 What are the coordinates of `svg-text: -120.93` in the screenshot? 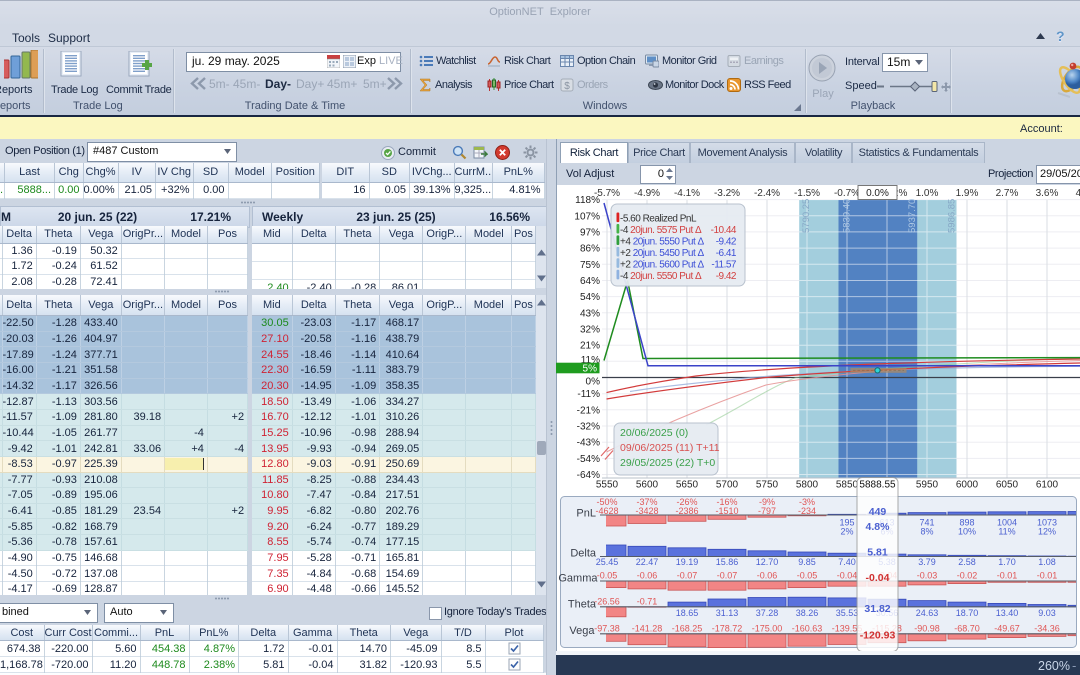 It's located at (878, 636).